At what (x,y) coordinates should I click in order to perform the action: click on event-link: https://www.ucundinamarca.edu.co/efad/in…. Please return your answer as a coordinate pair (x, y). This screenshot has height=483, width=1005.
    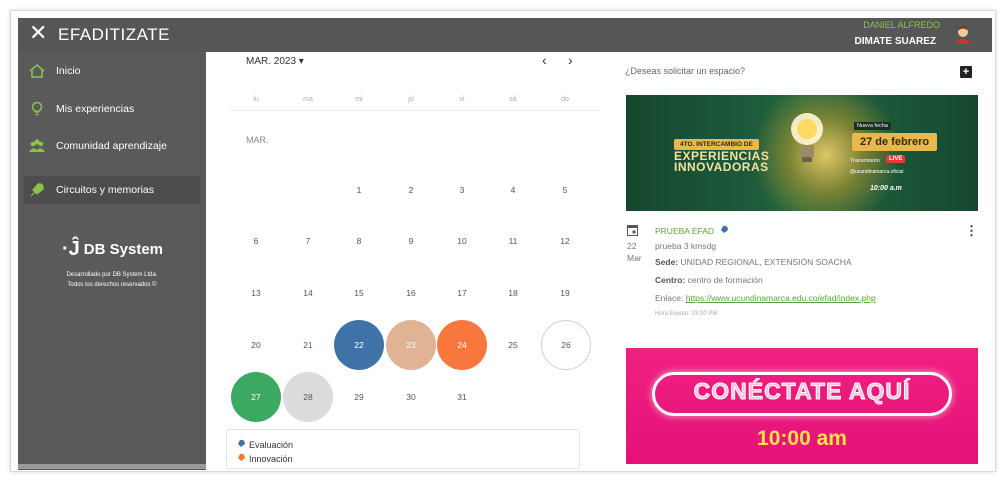
    Looking at the image, I should click on (781, 298).